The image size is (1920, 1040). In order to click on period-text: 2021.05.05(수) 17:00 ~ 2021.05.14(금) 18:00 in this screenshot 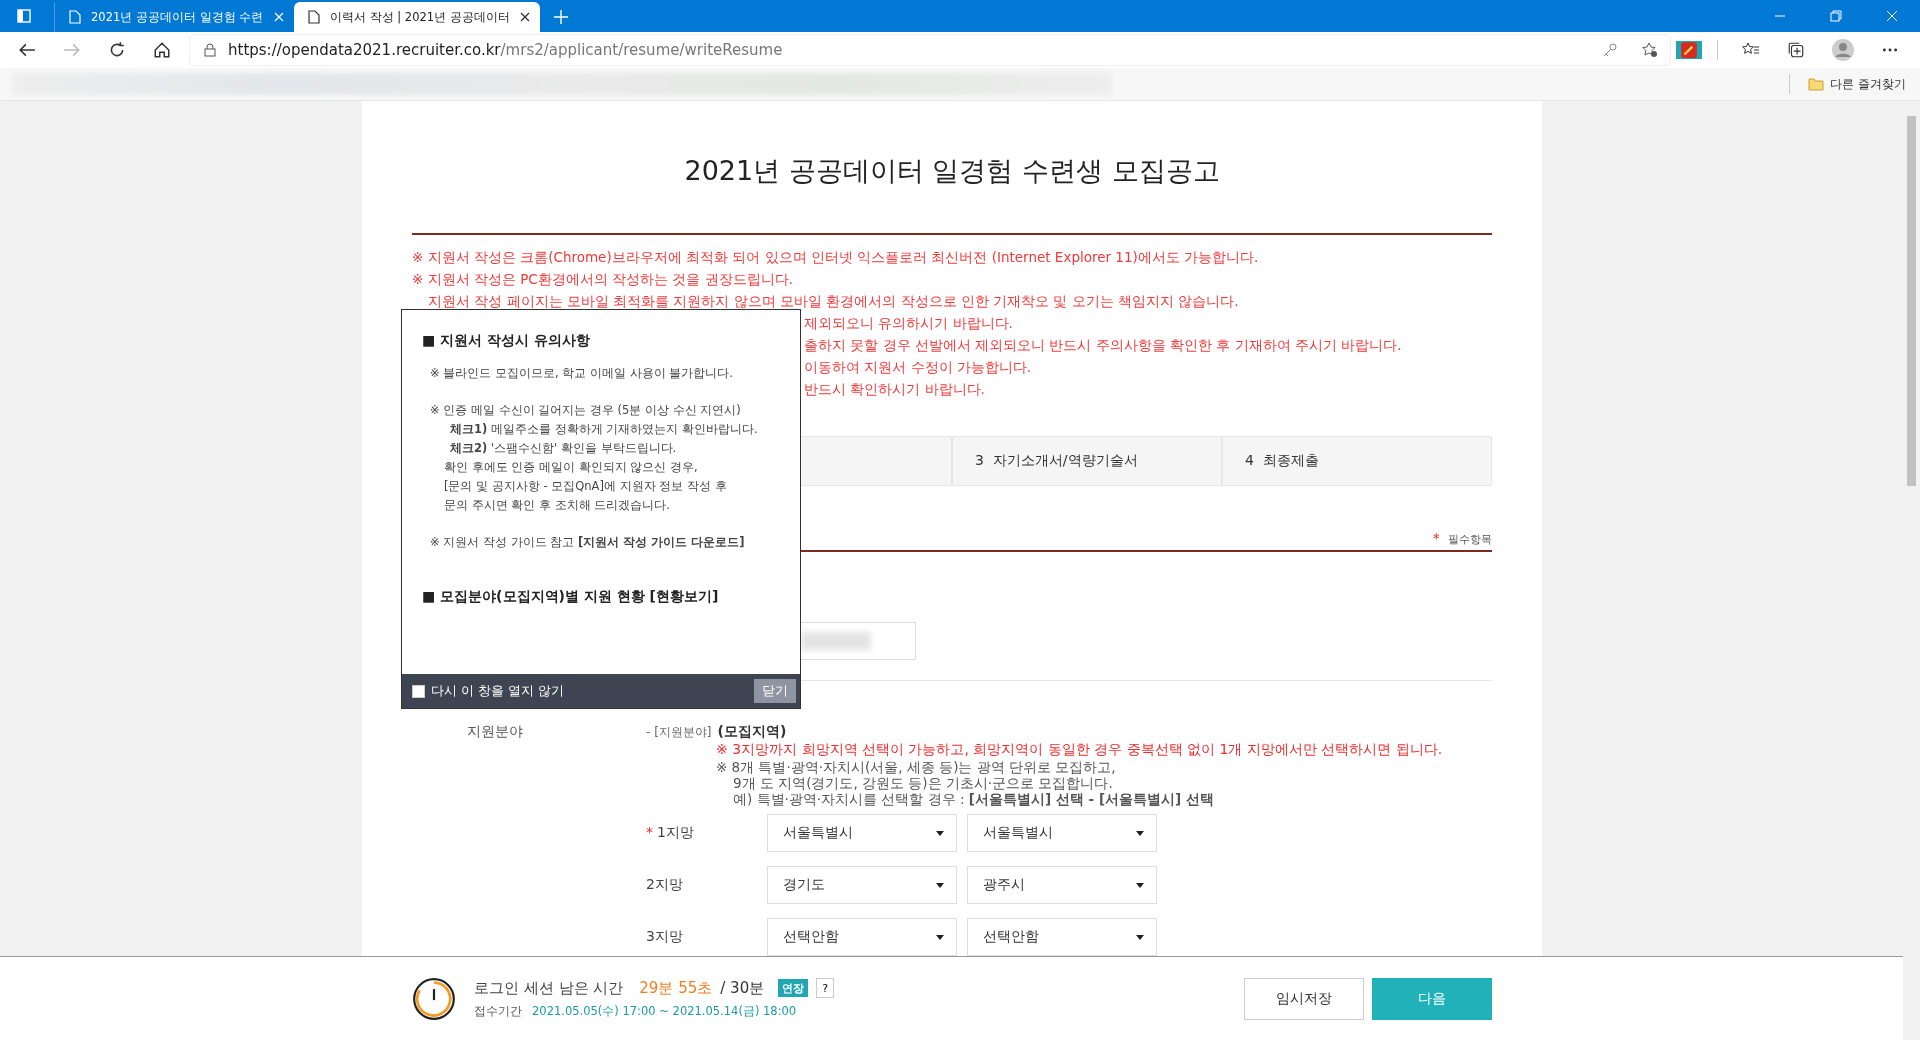, I will do `click(664, 1011)`.